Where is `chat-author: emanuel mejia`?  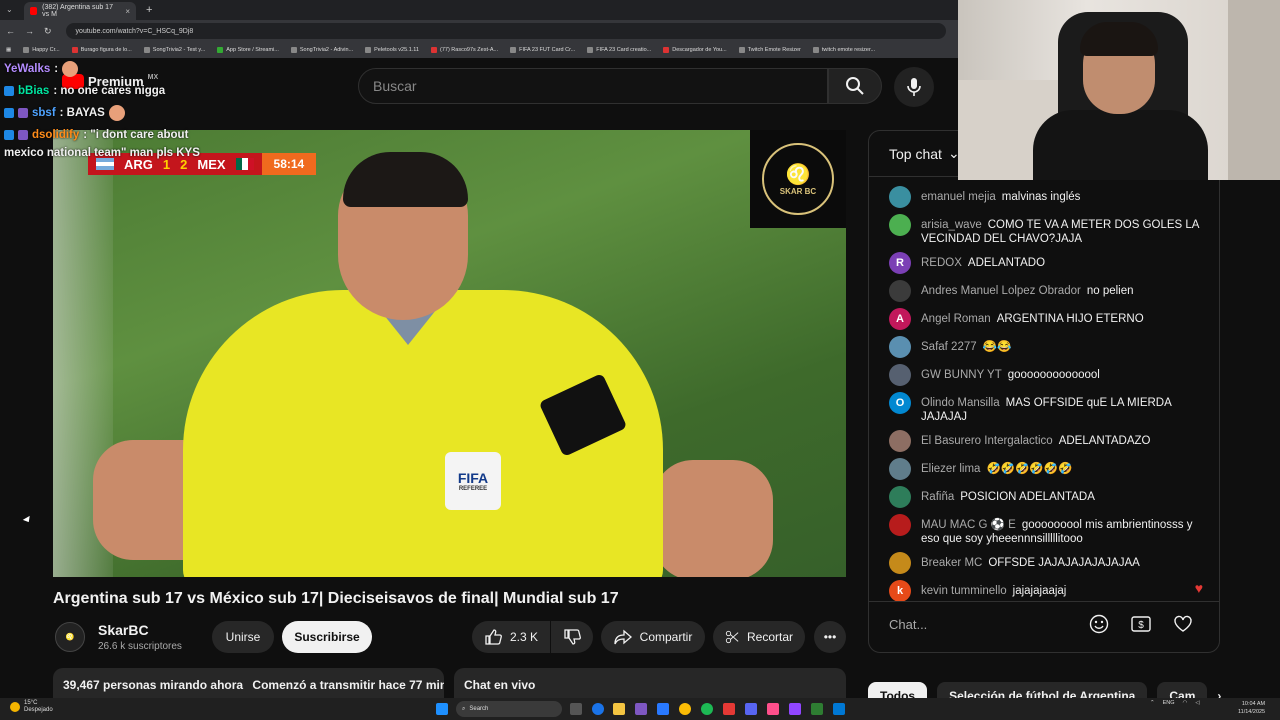 chat-author: emanuel mejia is located at coordinates (958, 197).